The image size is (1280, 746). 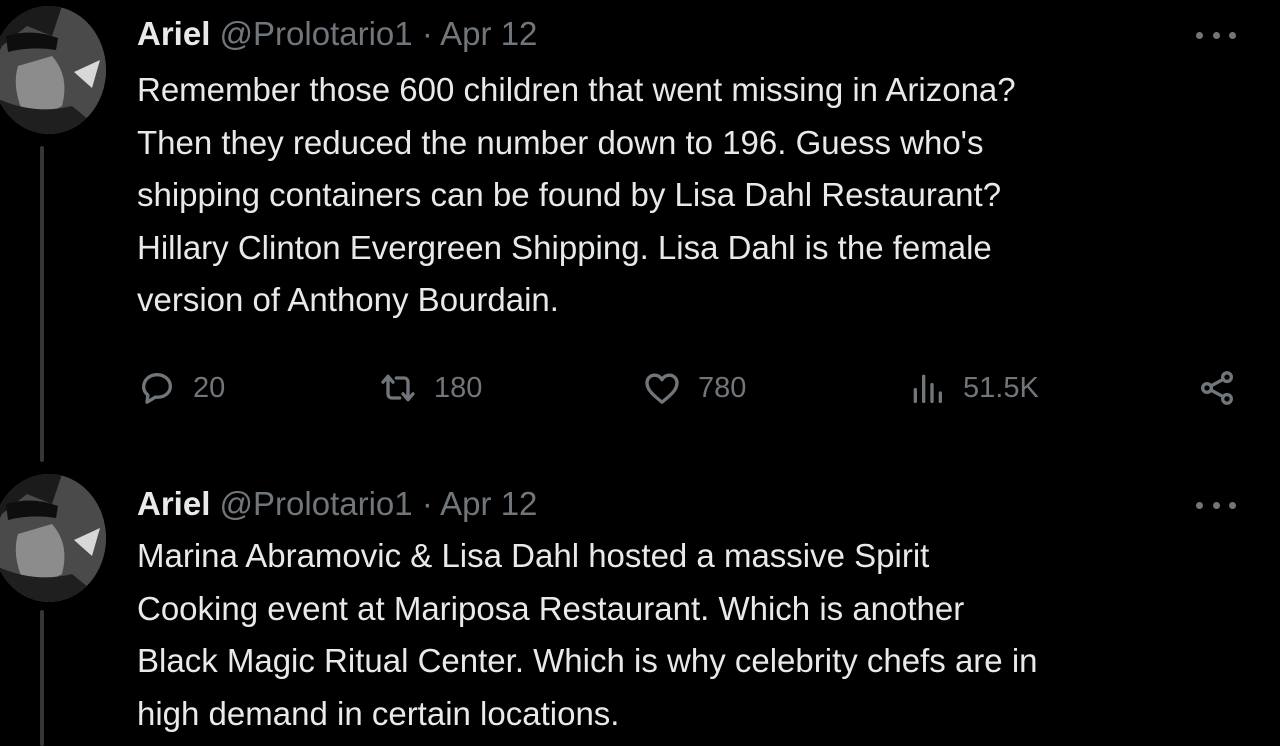 What do you see at coordinates (662, 388) in the screenshot?
I see `like-icon` at bounding box center [662, 388].